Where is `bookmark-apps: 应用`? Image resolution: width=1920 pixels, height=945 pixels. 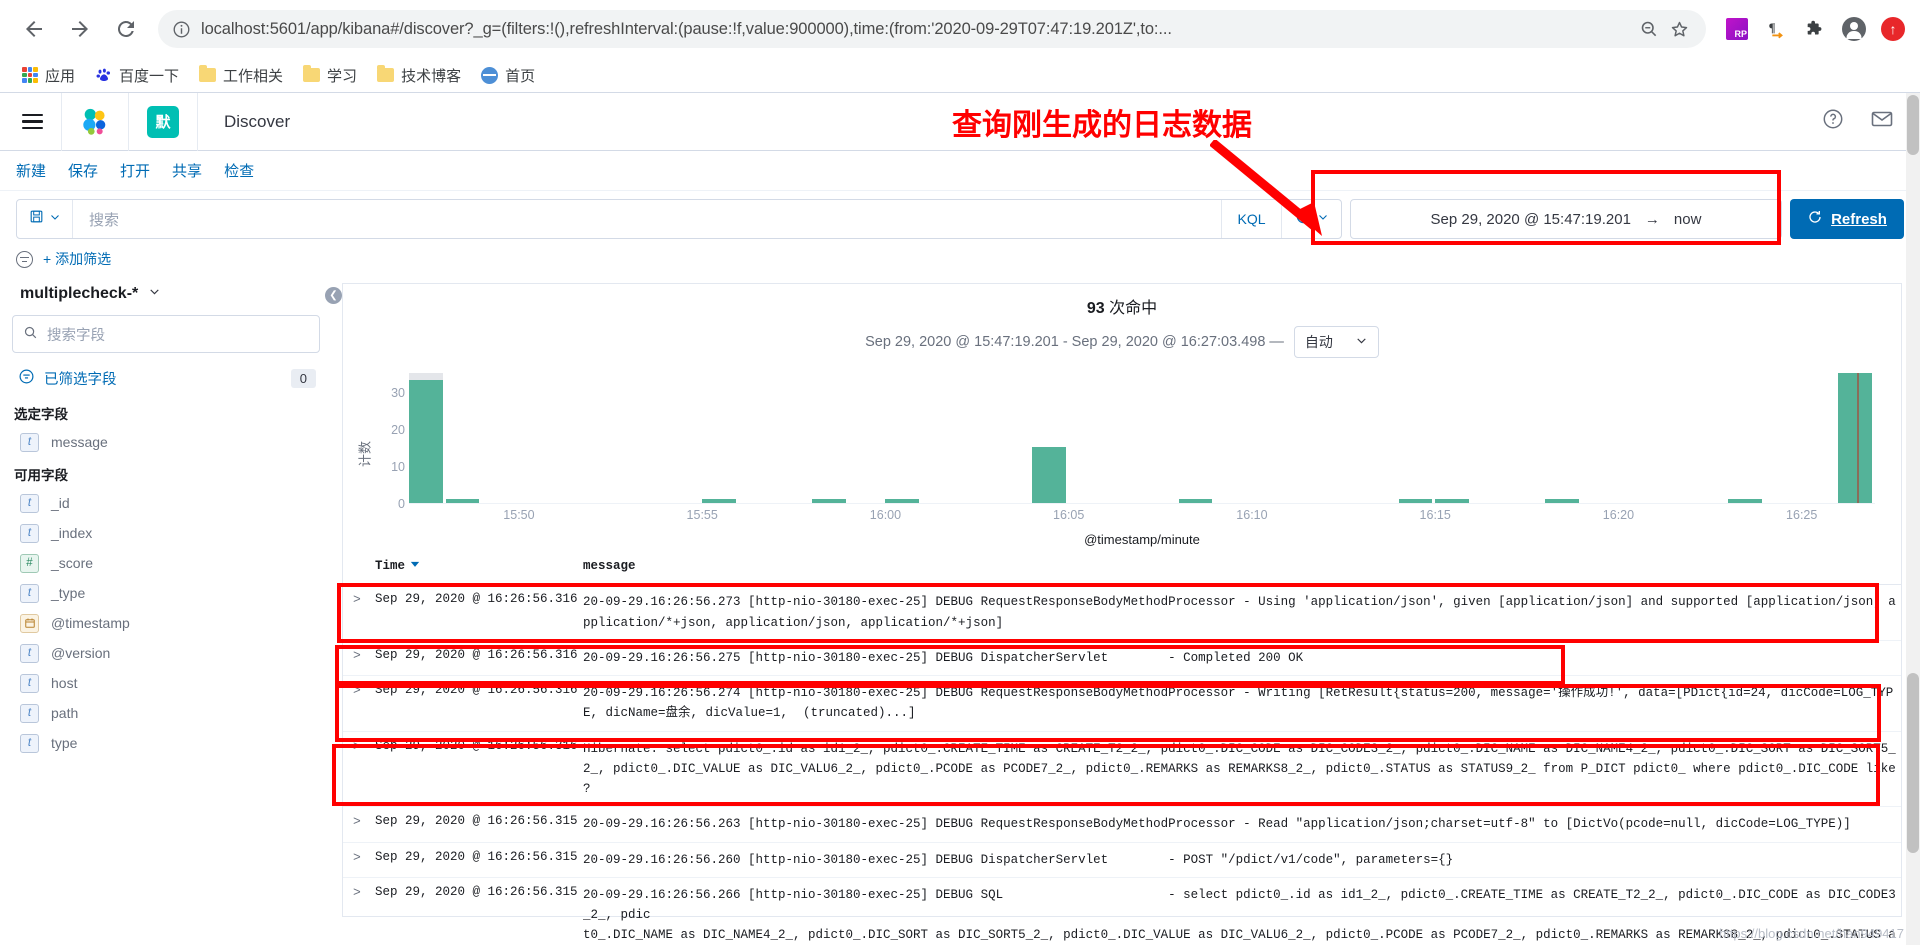 bookmark-apps: 应用 is located at coordinates (50, 75).